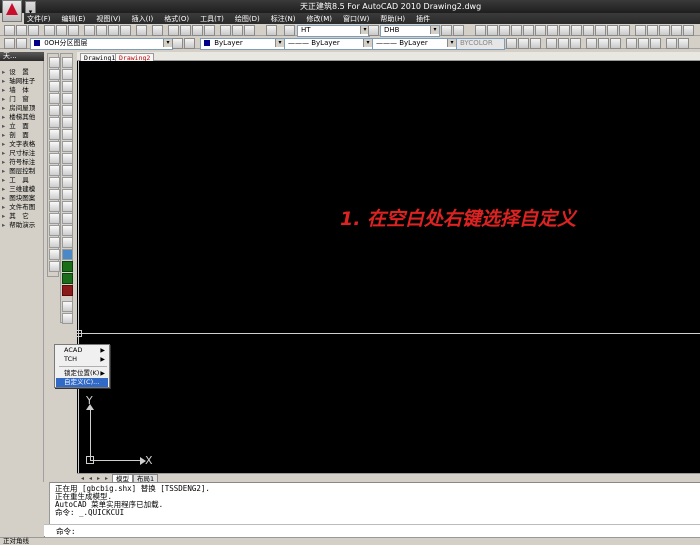  I want to click on lineweight-select: ——— ByLayer ▾, so click(414, 44).